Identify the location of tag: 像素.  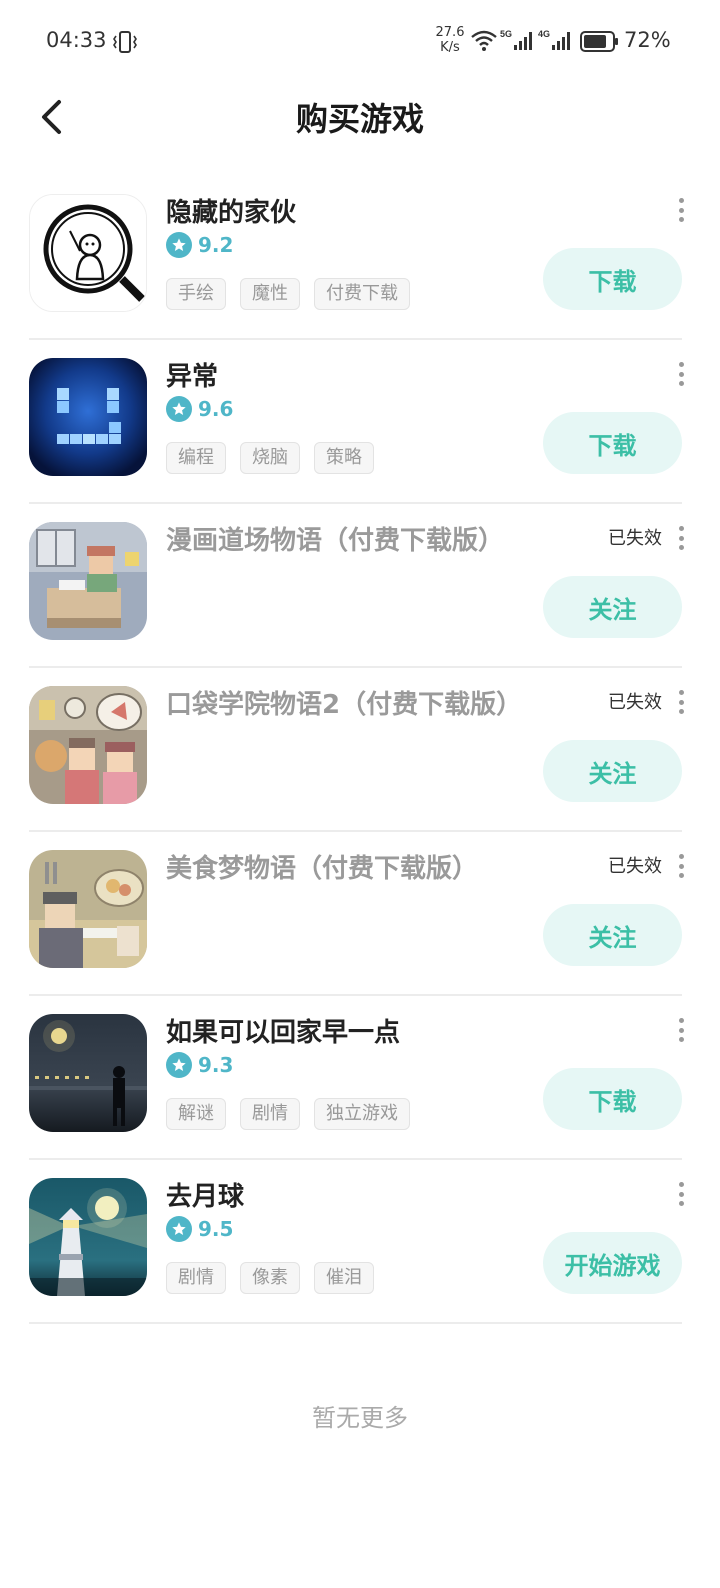
(270, 1278).